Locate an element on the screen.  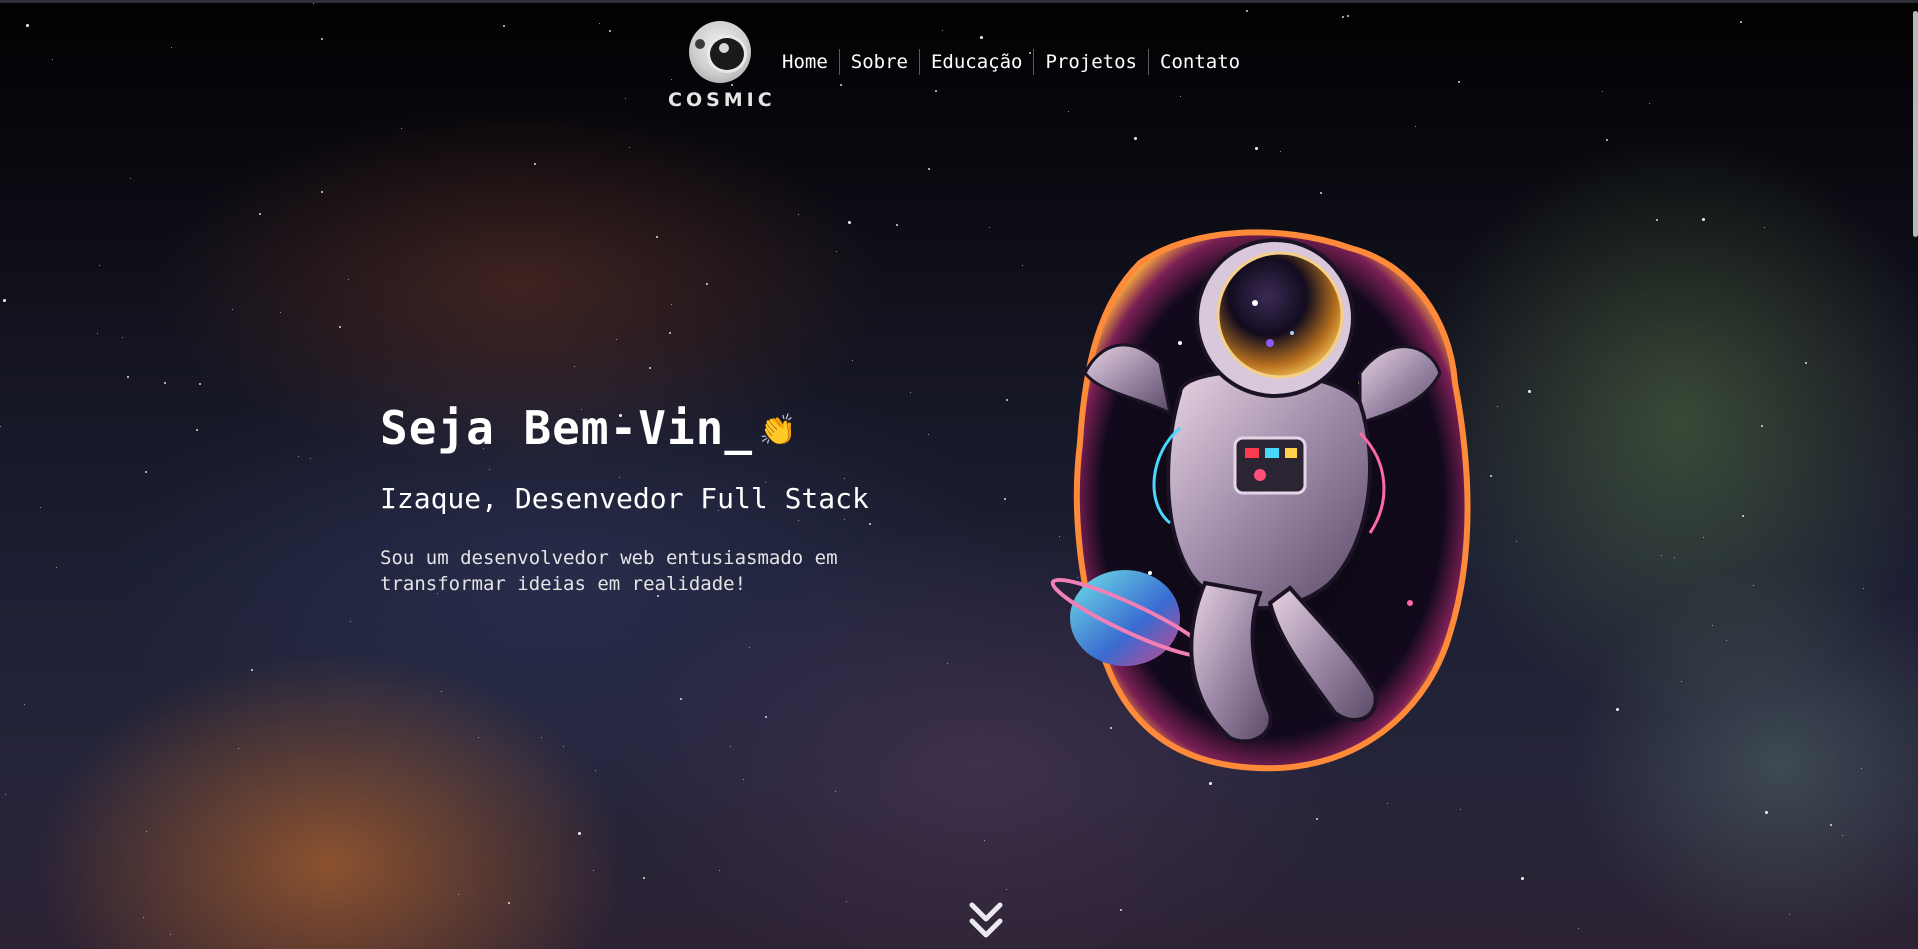
nav-contato-link: Contato is located at coordinates (1199, 62).